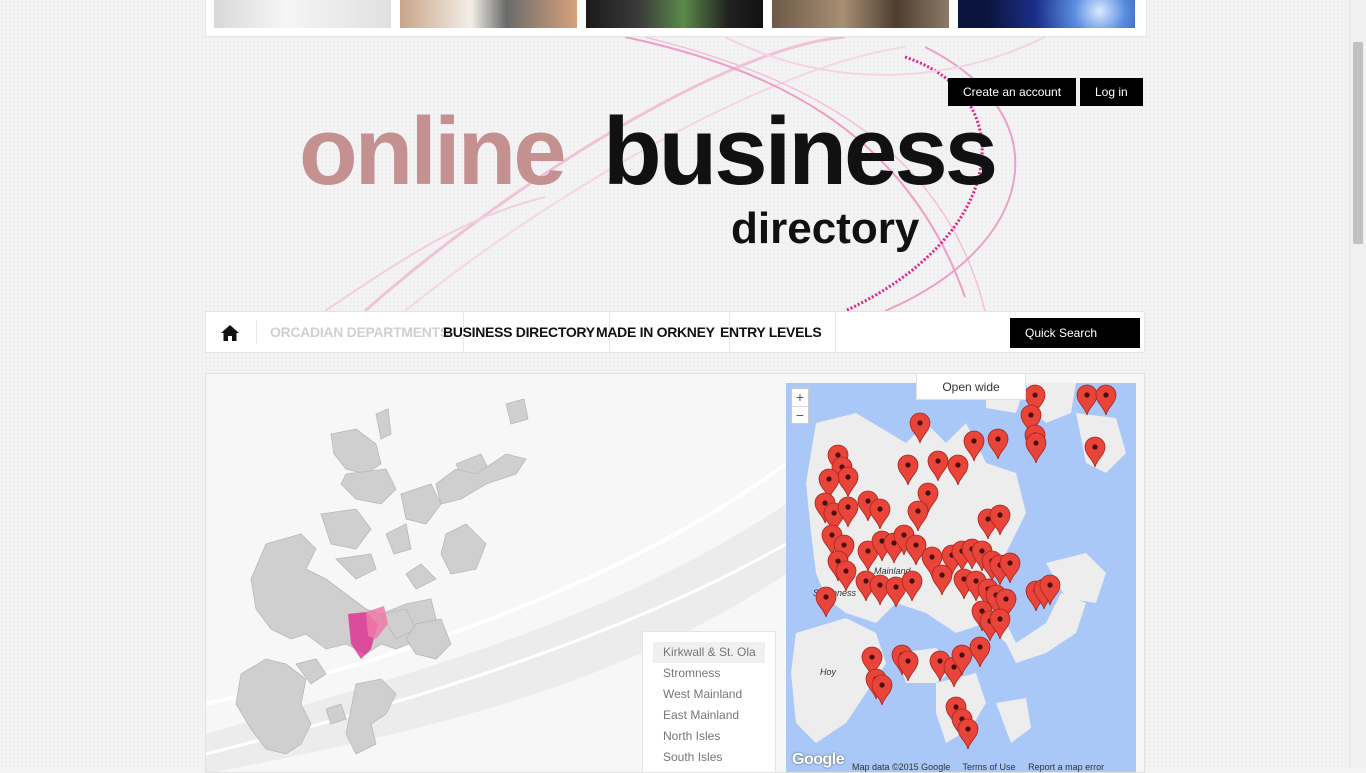  Describe the element at coordinates (800, 398) in the screenshot. I see `zoom-in-button: +` at that location.